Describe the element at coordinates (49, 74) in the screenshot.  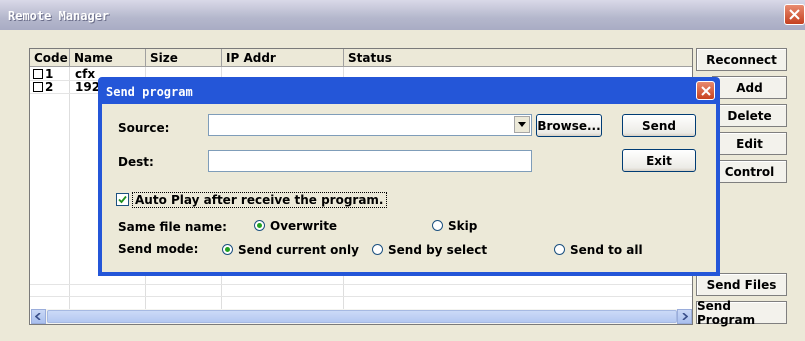
I see `row-code: 1` at that location.